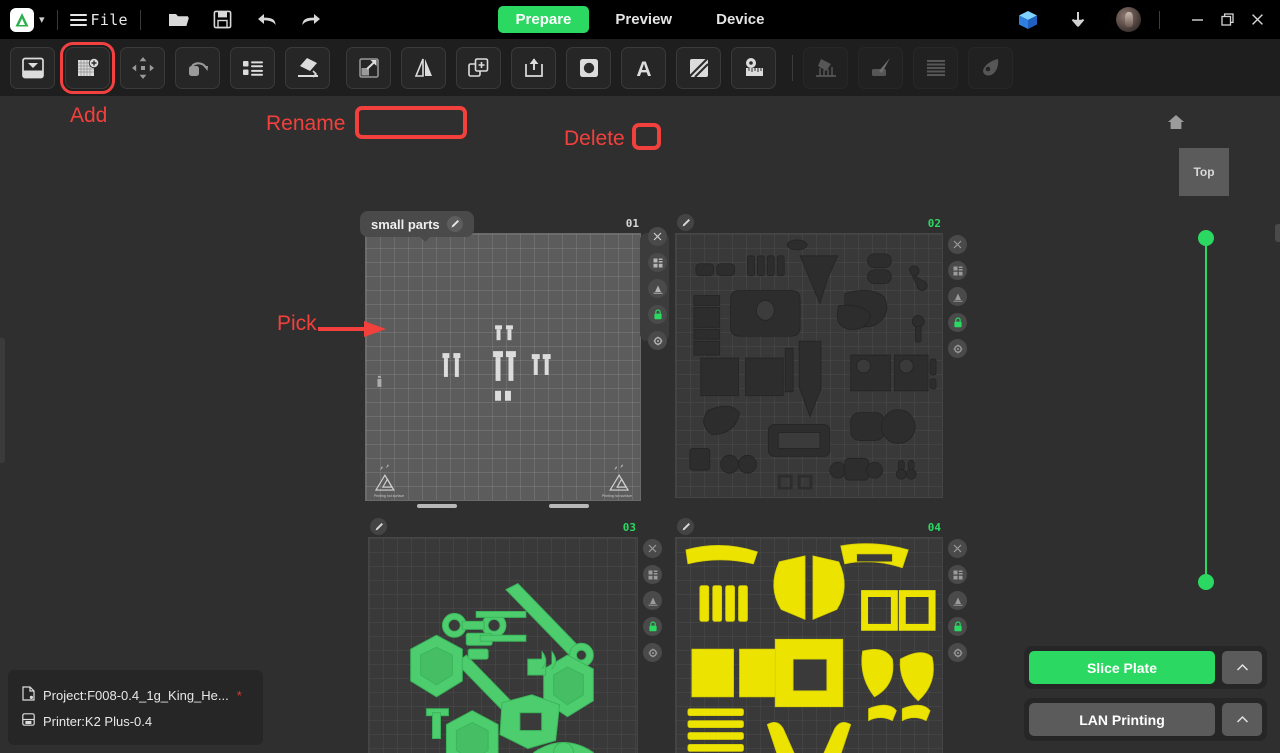 This screenshot has height=753, width=1280. What do you see at coordinates (533, 67) in the screenshot?
I see `place-on-face-icon` at bounding box center [533, 67].